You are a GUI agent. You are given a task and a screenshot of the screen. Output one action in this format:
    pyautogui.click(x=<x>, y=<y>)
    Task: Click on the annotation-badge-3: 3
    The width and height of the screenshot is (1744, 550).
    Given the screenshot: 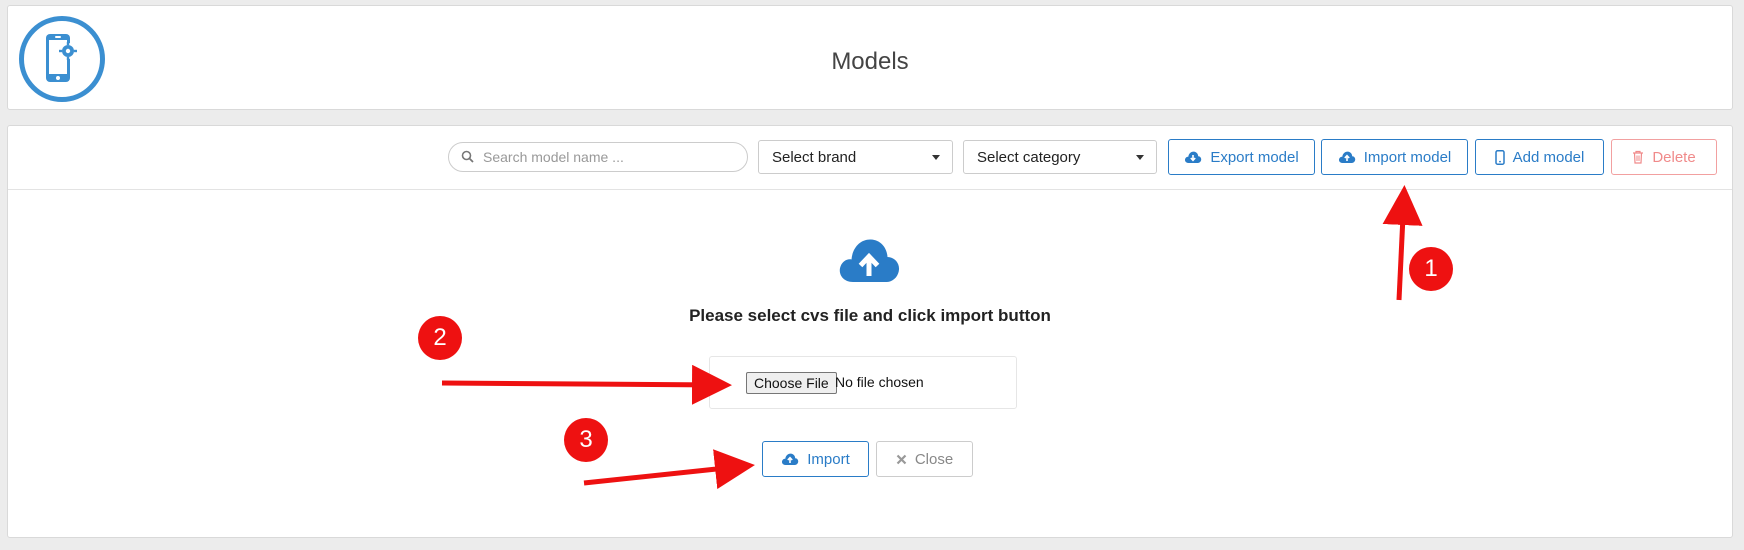 What is the action you would take?
    pyautogui.click(x=586, y=440)
    